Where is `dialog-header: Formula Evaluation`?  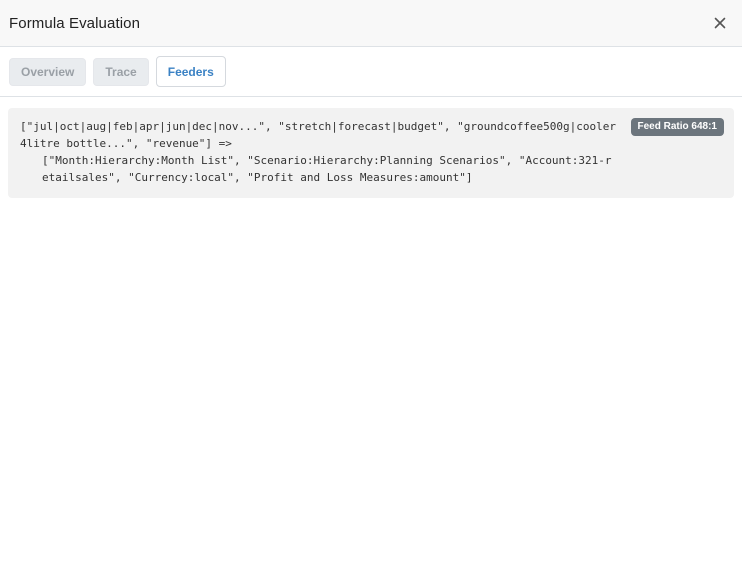 dialog-header: Formula Evaluation is located at coordinates (371, 23).